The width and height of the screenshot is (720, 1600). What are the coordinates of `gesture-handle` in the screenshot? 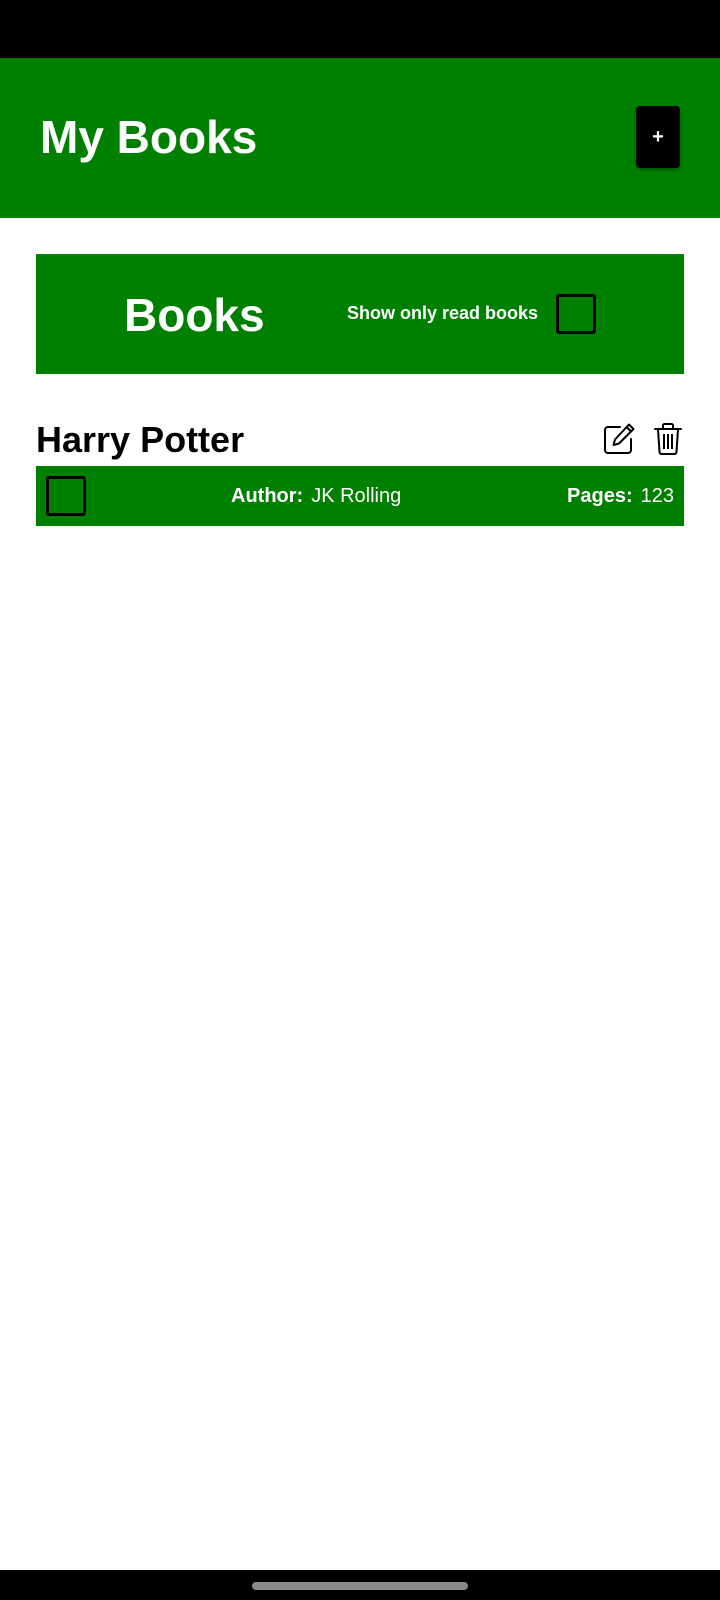 It's located at (360, 1586).